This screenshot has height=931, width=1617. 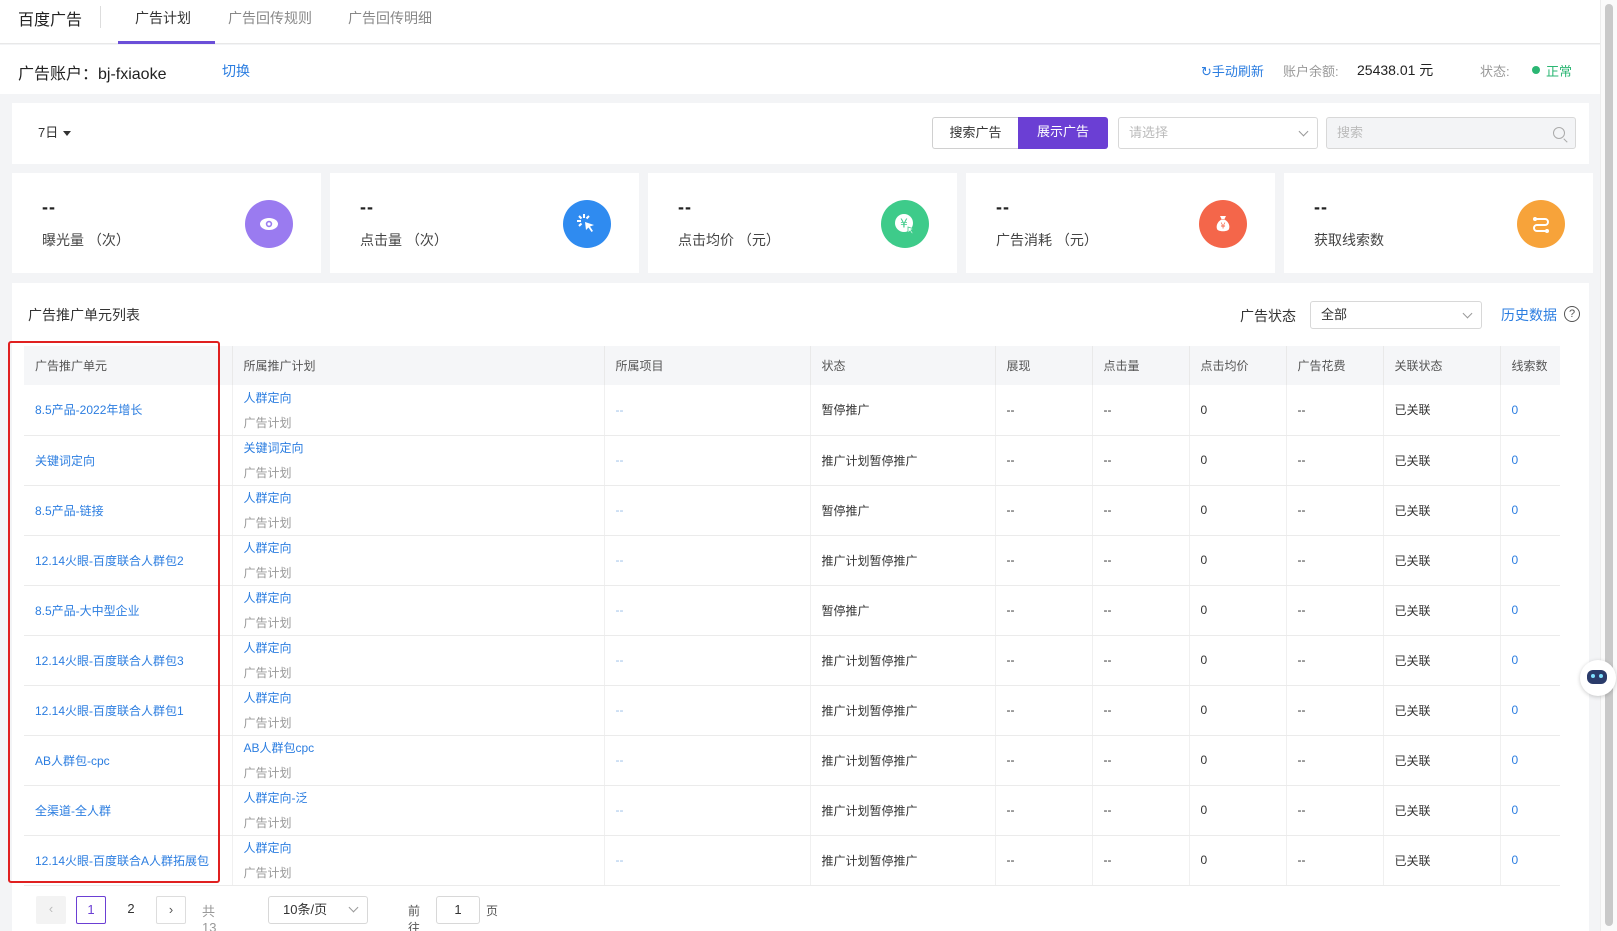 I want to click on unit-cell: 12.14火眼-百度联合人群包2, so click(x=128, y=560).